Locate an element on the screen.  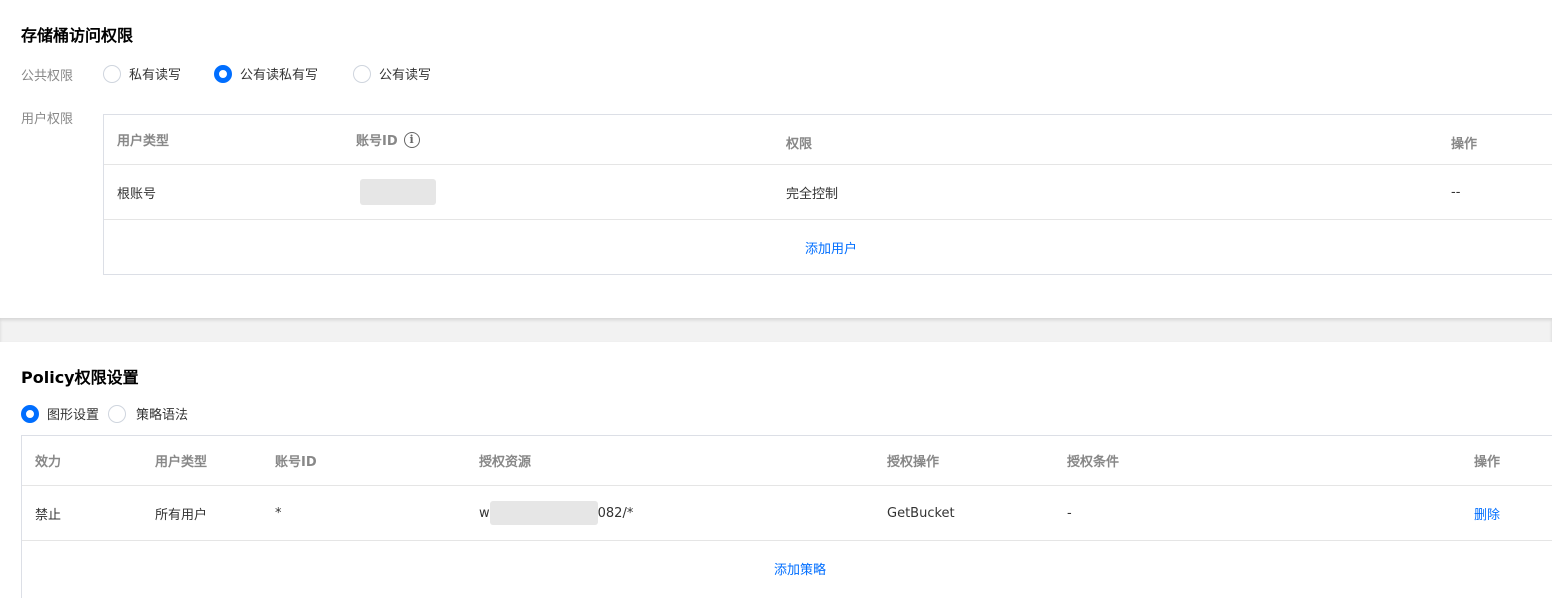
radio-label: 图形设置 is located at coordinates (73, 415).